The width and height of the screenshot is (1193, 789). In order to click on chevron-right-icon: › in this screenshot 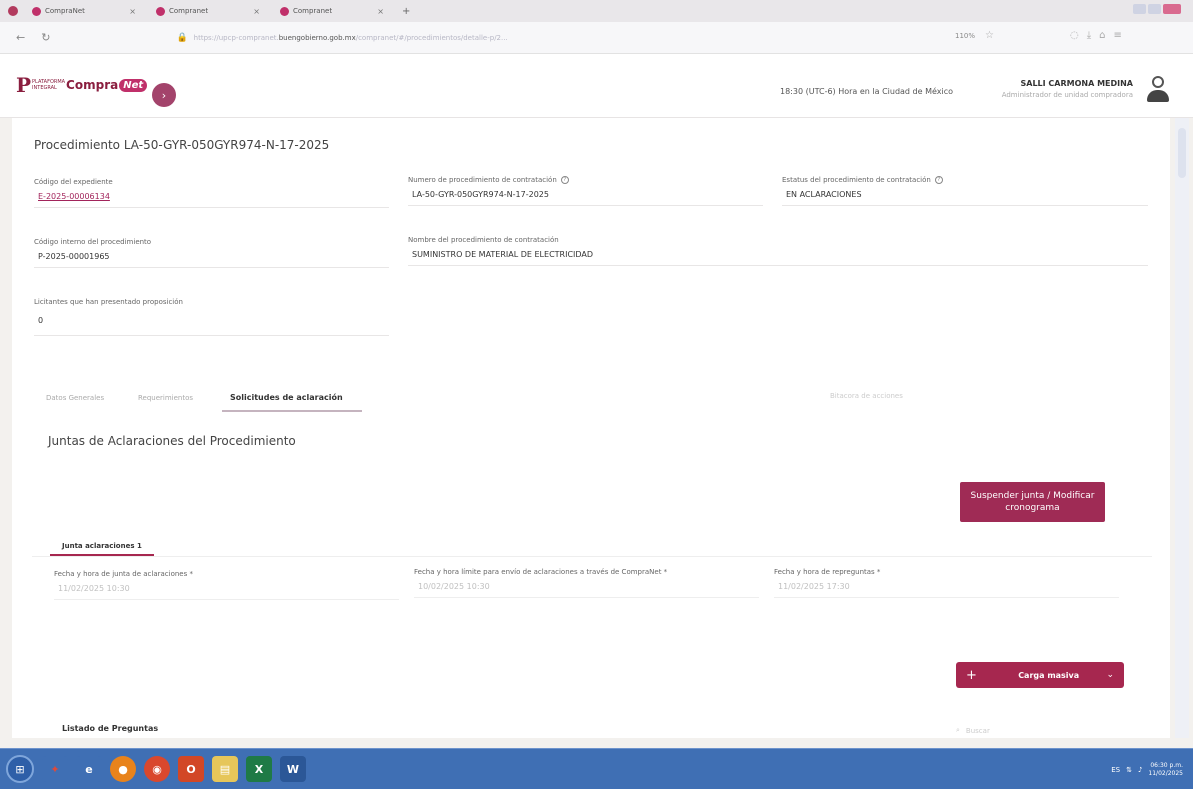, I will do `click(164, 95)`.